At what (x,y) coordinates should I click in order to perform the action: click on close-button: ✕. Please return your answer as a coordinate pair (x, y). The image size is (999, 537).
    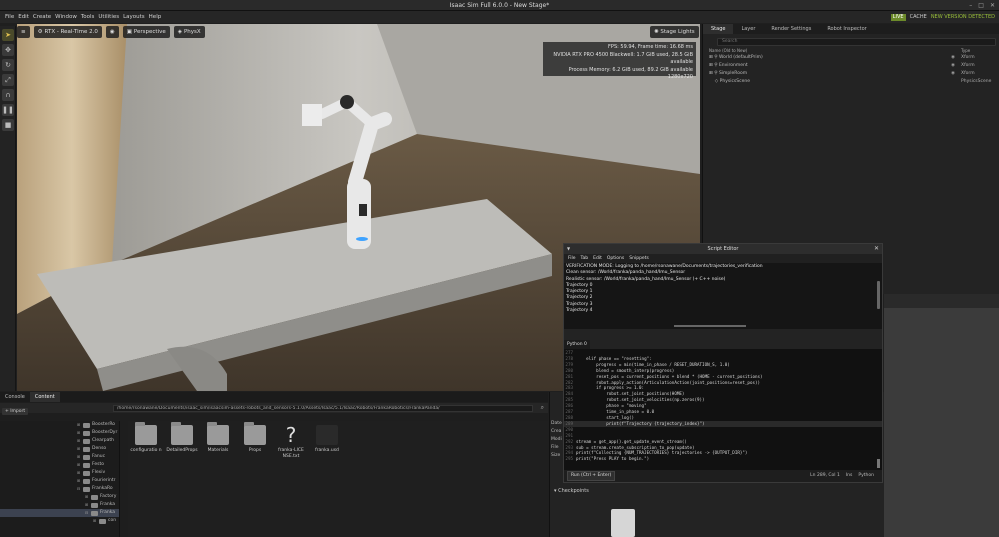
    Looking at the image, I should click on (992, 5).